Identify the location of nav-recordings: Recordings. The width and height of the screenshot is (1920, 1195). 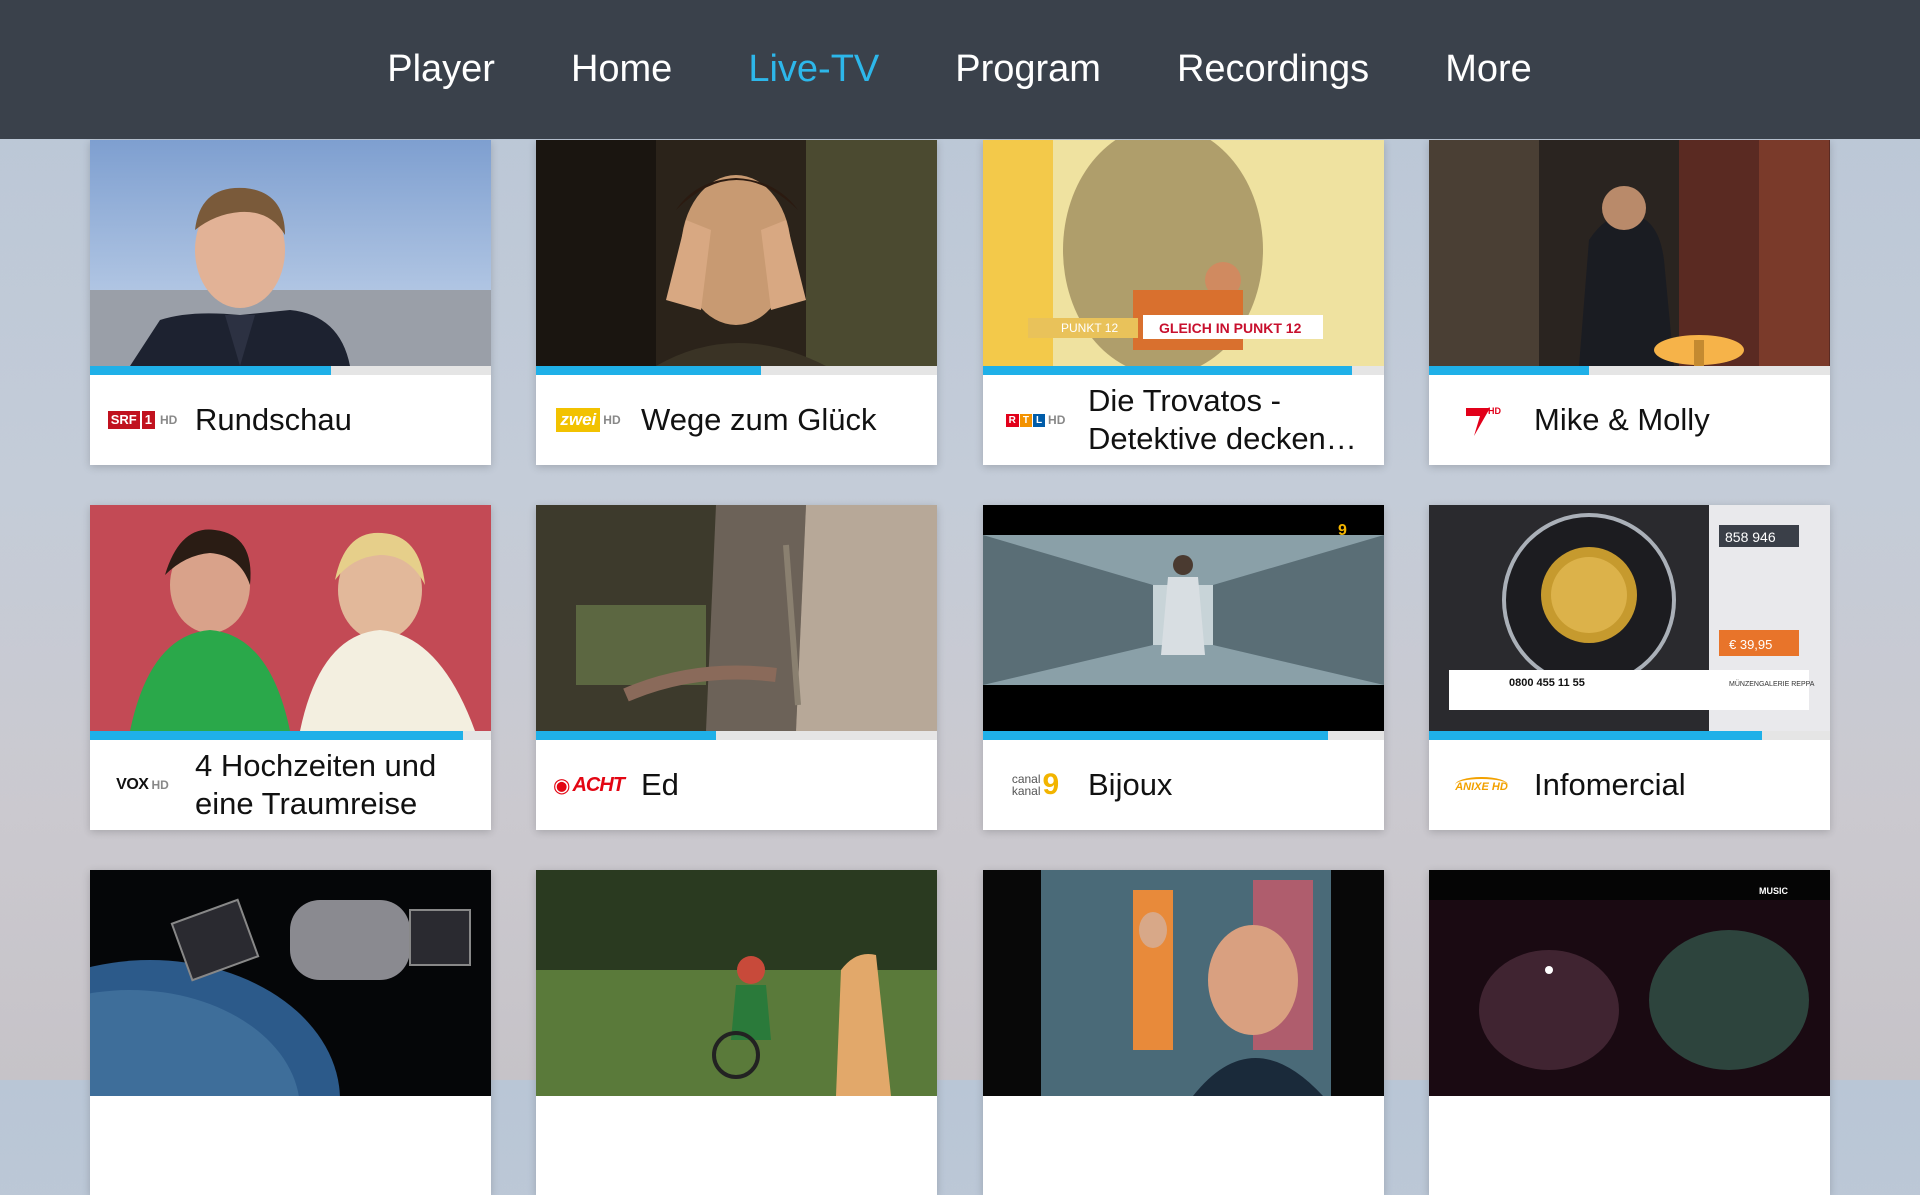
(1273, 69).